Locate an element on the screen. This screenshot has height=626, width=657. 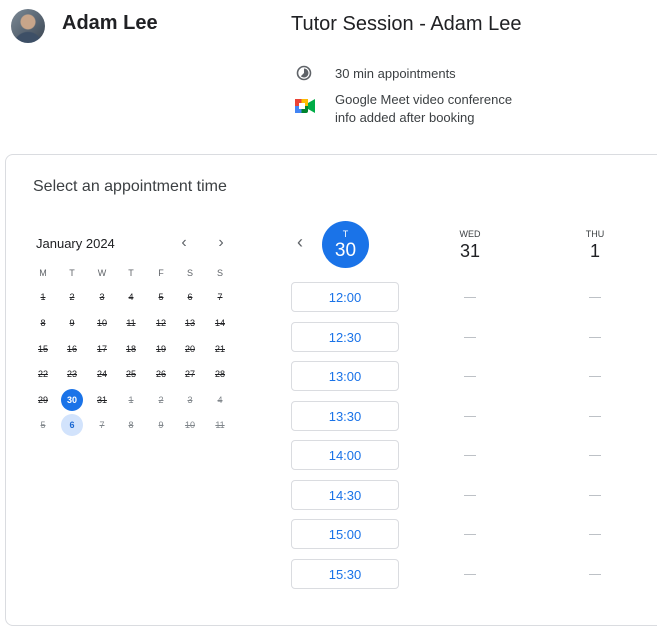
weekday-label: F is located at coordinates (161, 273).